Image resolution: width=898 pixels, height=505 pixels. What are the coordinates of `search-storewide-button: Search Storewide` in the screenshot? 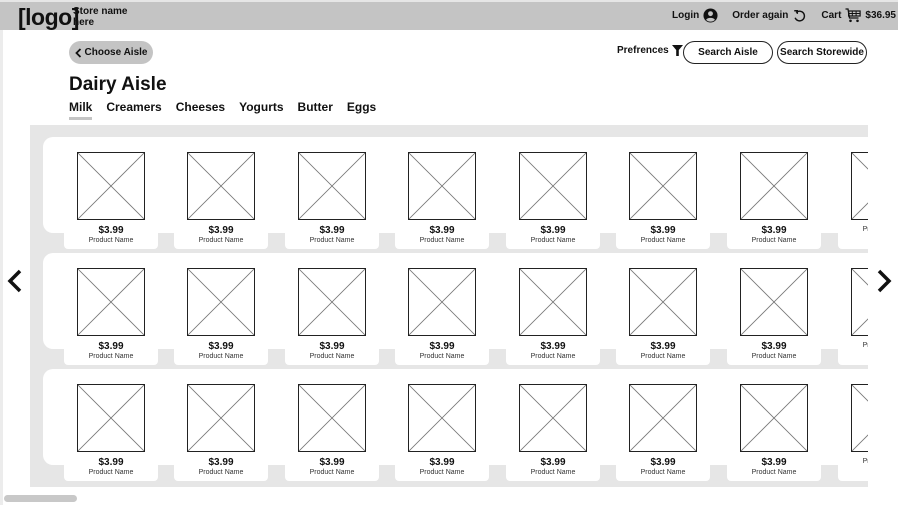 It's located at (822, 52).